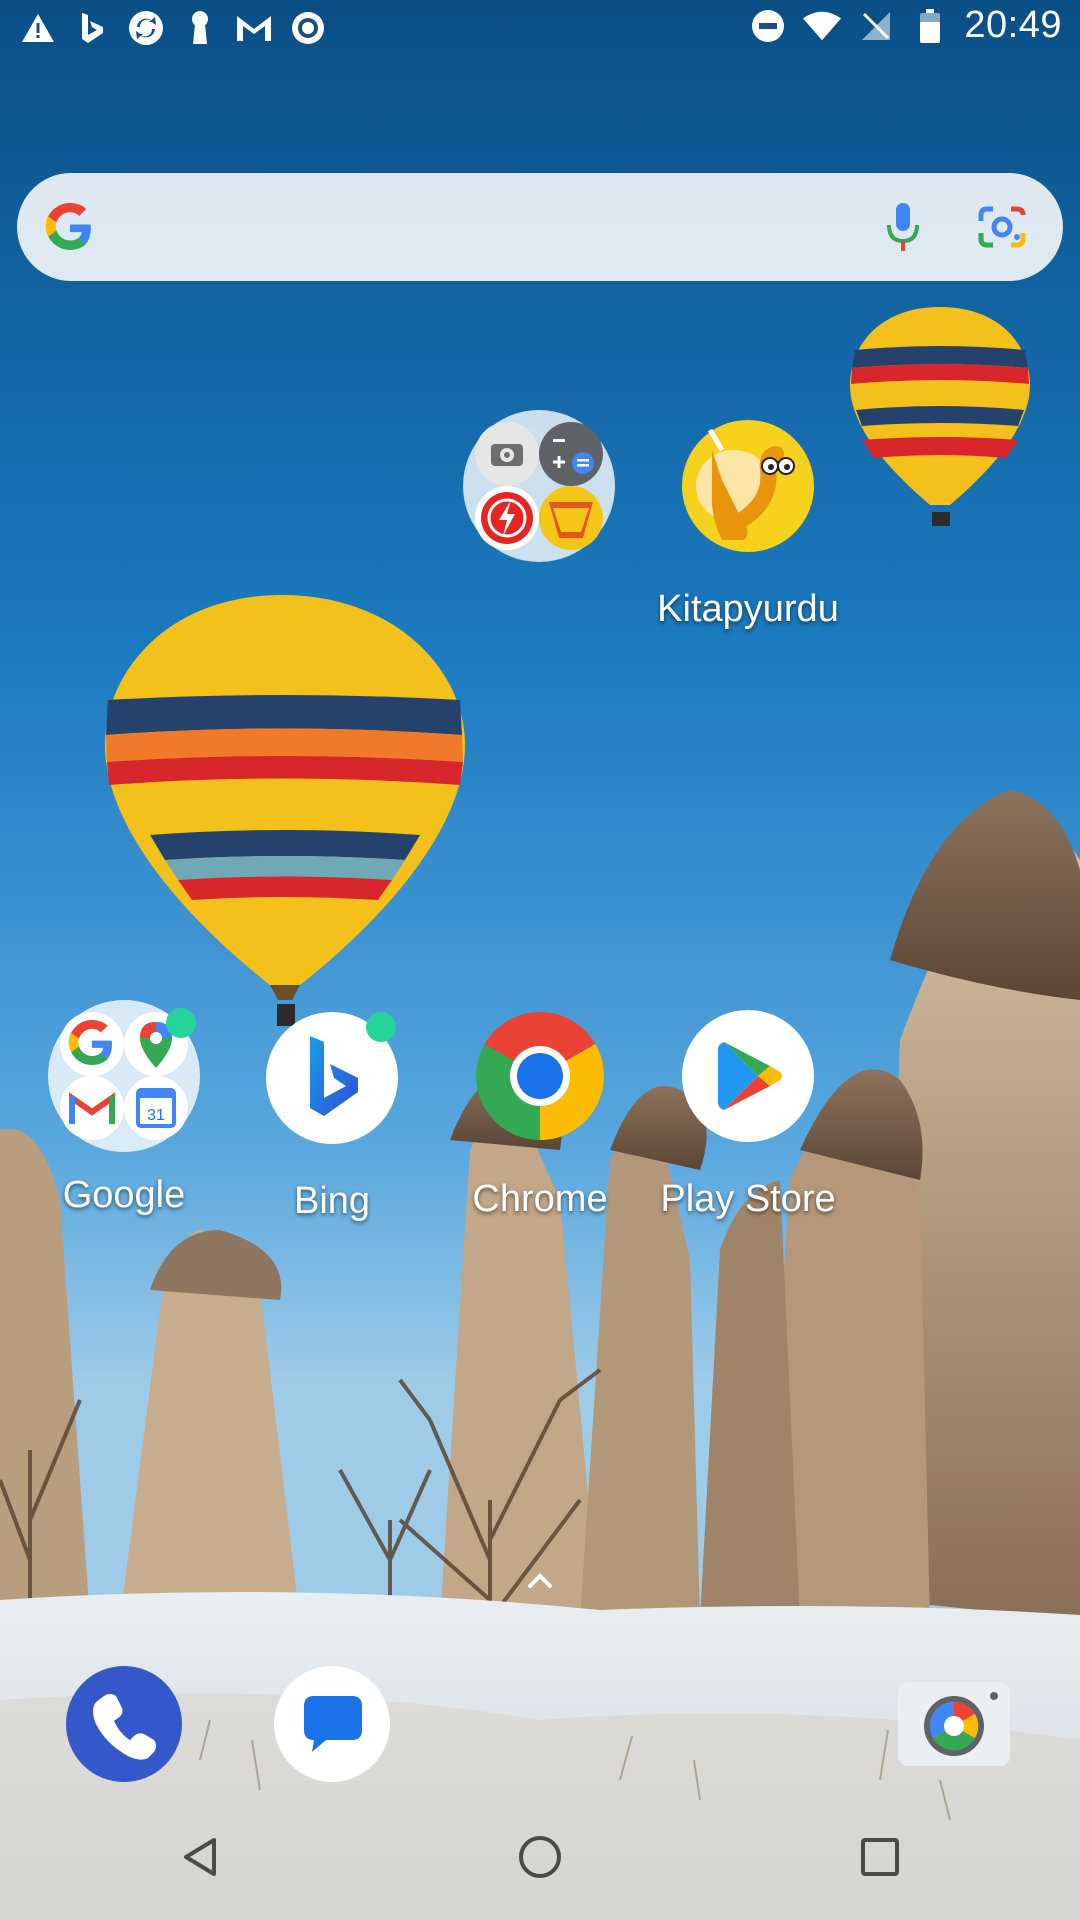  Describe the element at coordinates (748, 1199) in the screenshot. I see `play-store-label: Play Store` at that location.